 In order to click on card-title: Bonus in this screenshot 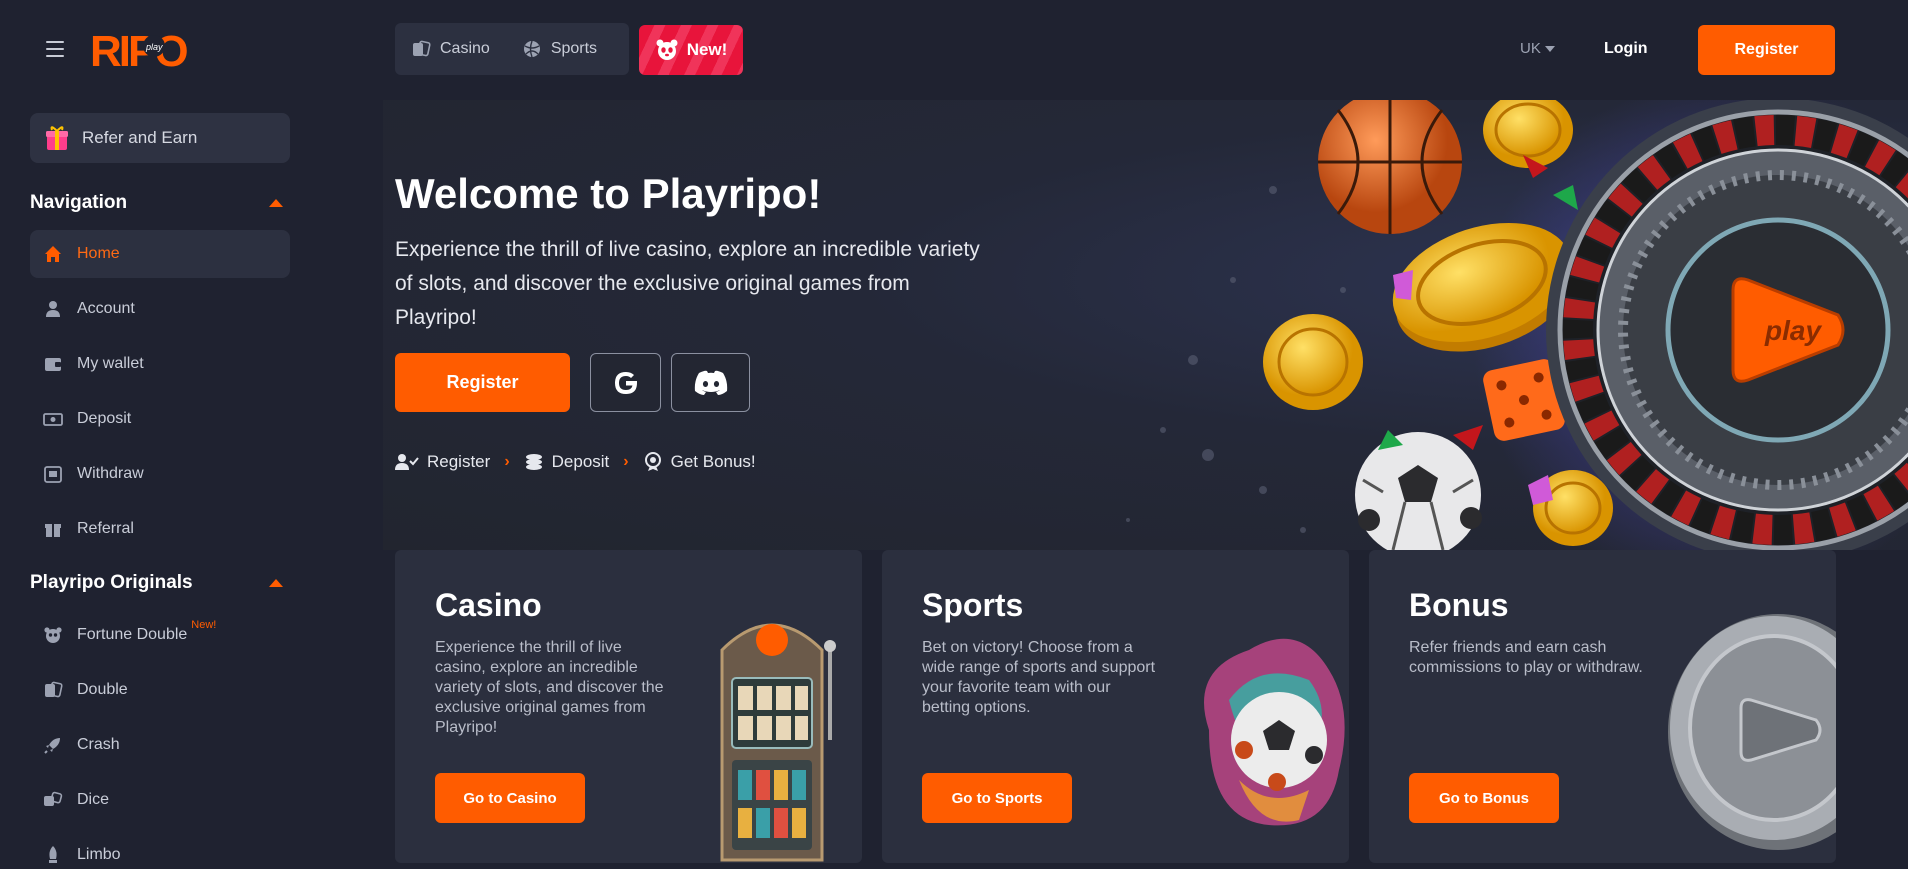, I will do `click(1459, 605)`.